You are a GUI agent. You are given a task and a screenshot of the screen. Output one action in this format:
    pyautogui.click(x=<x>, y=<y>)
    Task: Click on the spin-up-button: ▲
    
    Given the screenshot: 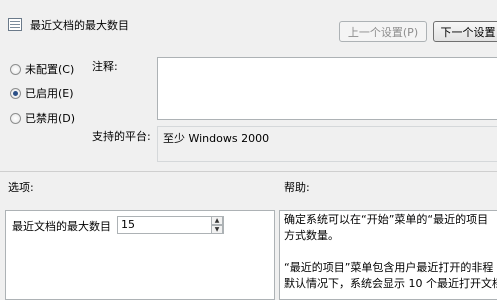 What is the action you would take?
    pyautogui.click(x=217, y=220)
    